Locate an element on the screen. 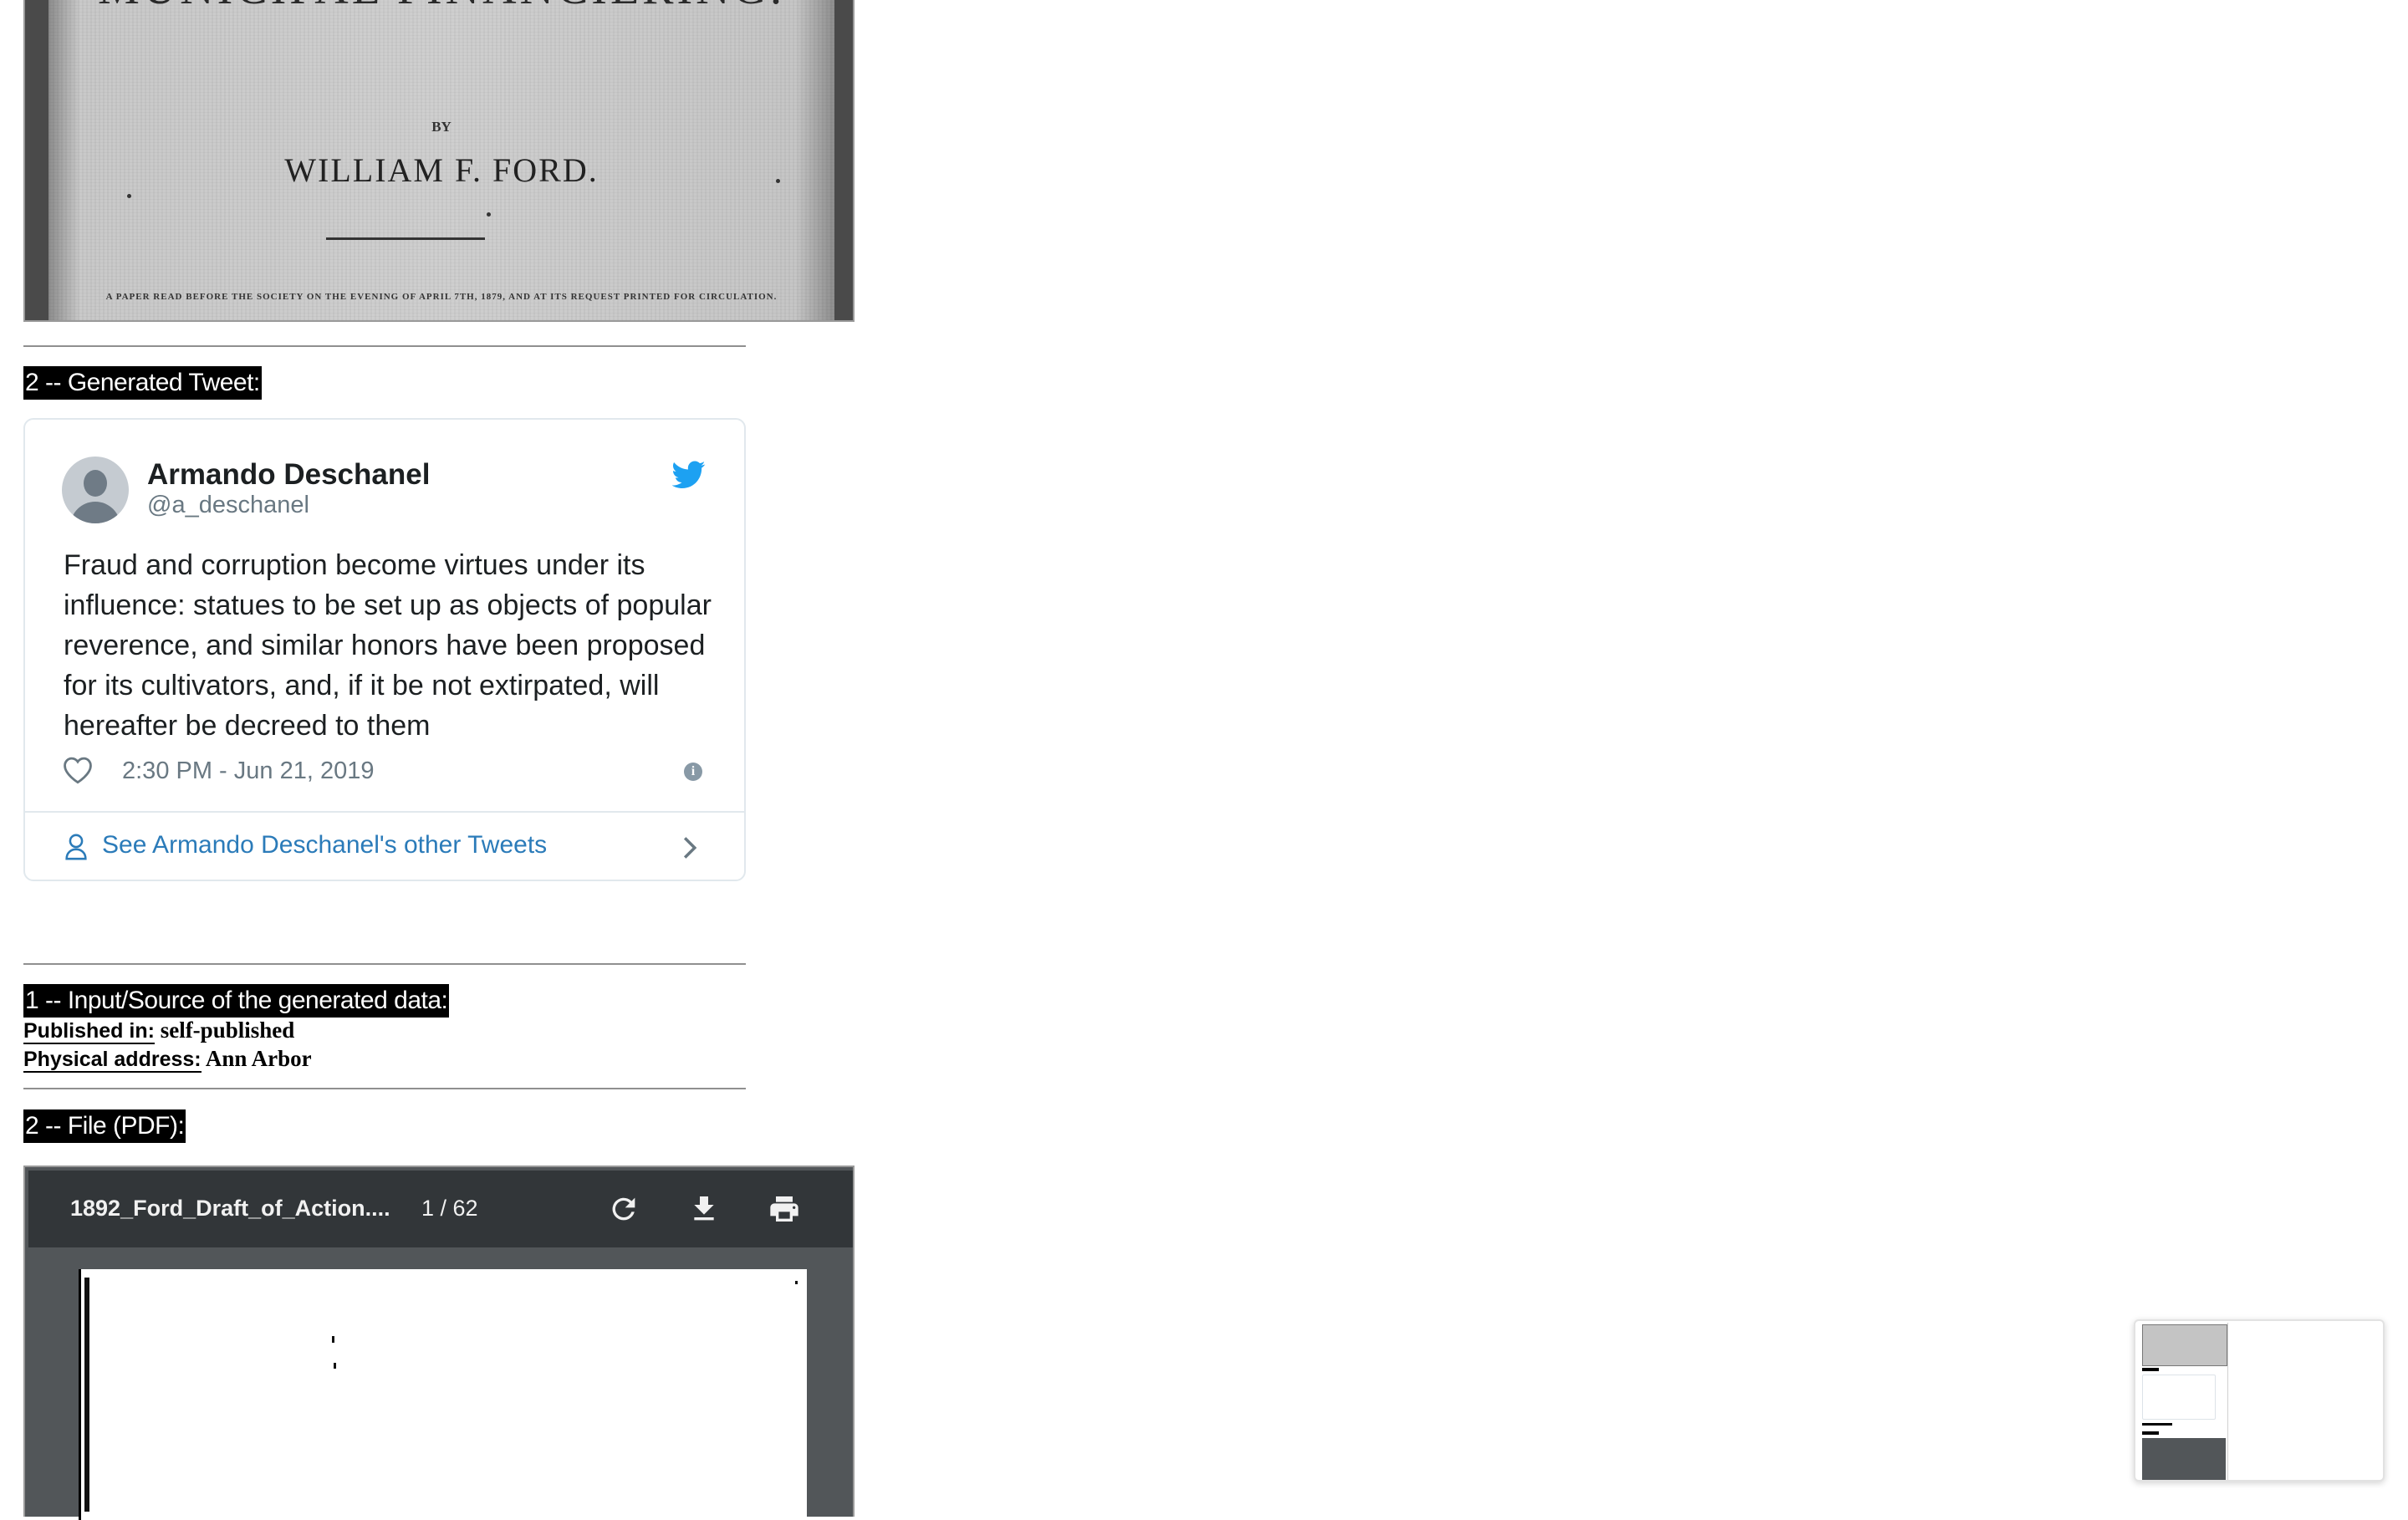 The width and height of the screenshot is (2408, 1520). scan-author: WILLIAM F. FORD. is located at coordinates (441, 170).